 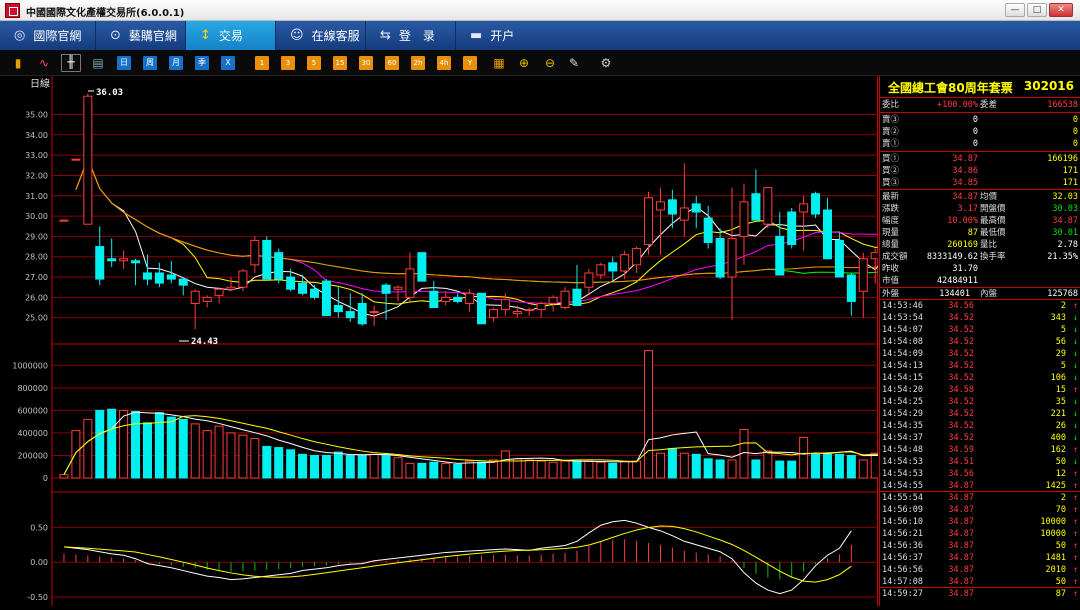 What do you see at coordinates (1075, 132) in the screenshot?
I see `order-volume: 0` at bounding box center [1075, 132].